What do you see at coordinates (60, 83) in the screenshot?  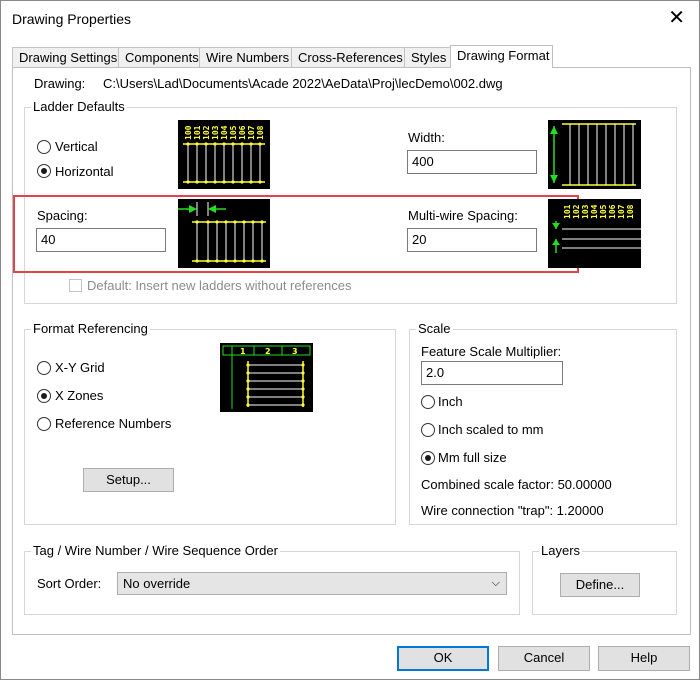 I see `drawing-label: Drawing:` at bounding box center [60, 83].